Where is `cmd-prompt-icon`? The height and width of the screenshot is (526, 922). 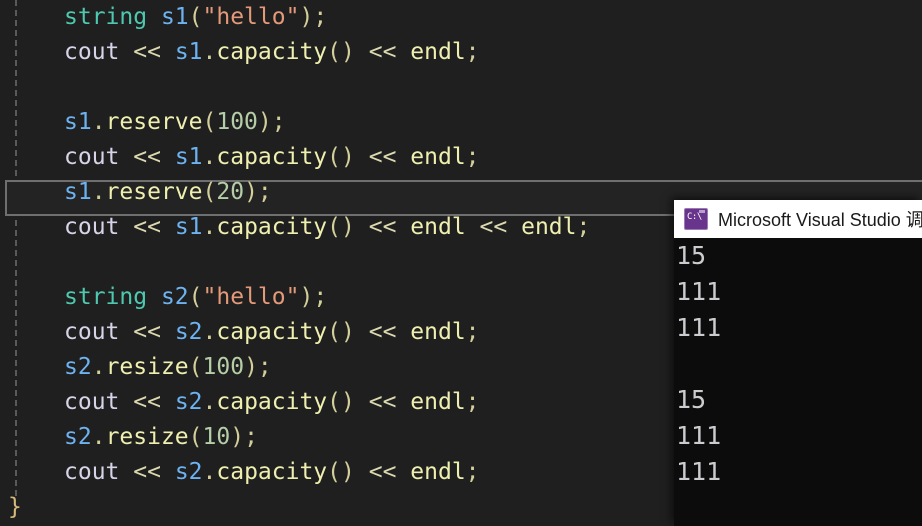
cmd-prompt-icon is located at coordinates (696, 219).